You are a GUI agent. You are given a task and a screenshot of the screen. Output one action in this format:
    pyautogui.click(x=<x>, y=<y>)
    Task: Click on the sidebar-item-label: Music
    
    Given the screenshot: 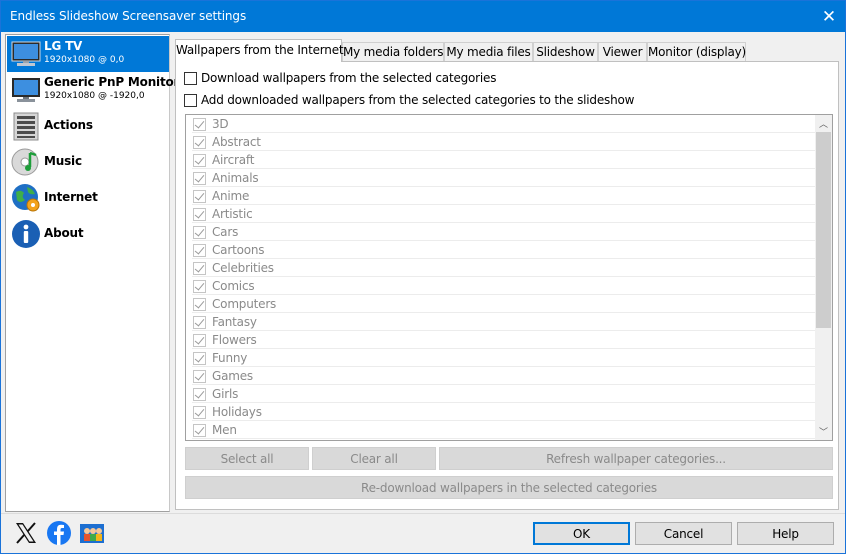 What is the action you would take?
    pyautogui.click(x=63, y=161)
    